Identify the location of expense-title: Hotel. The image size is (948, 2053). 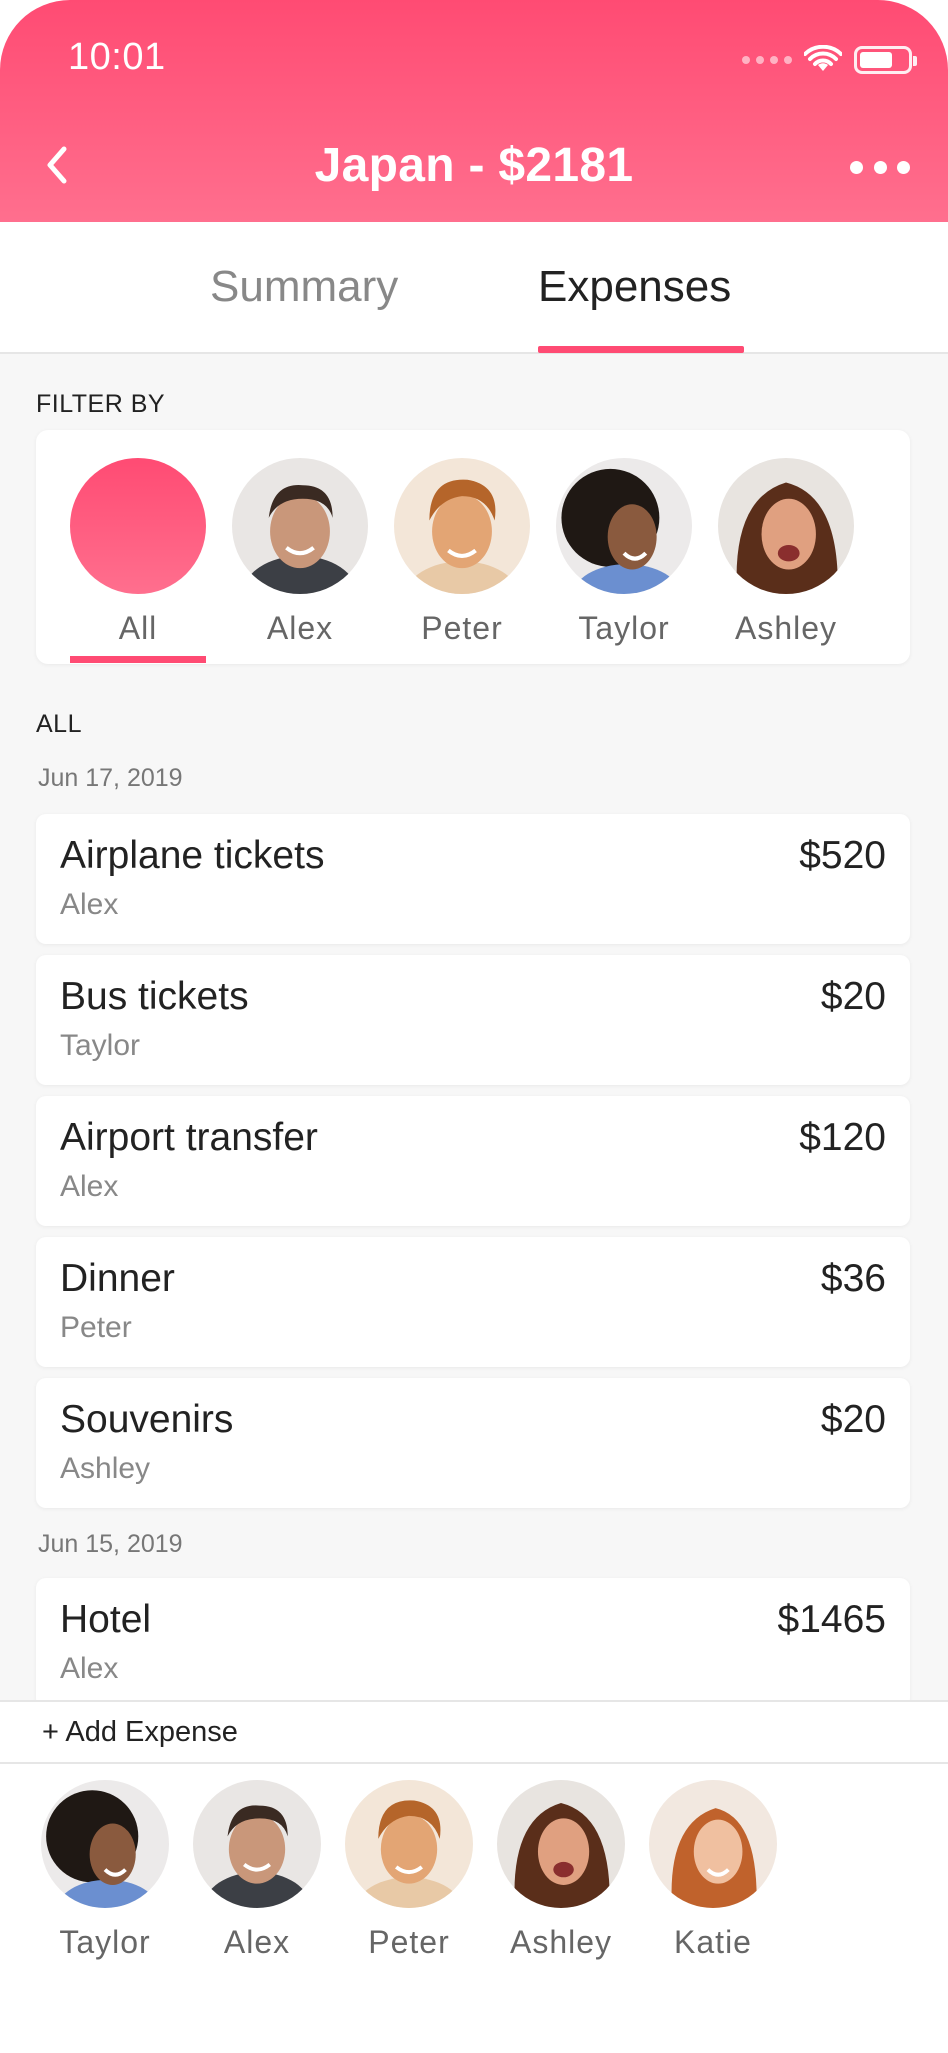
(106, 1619).